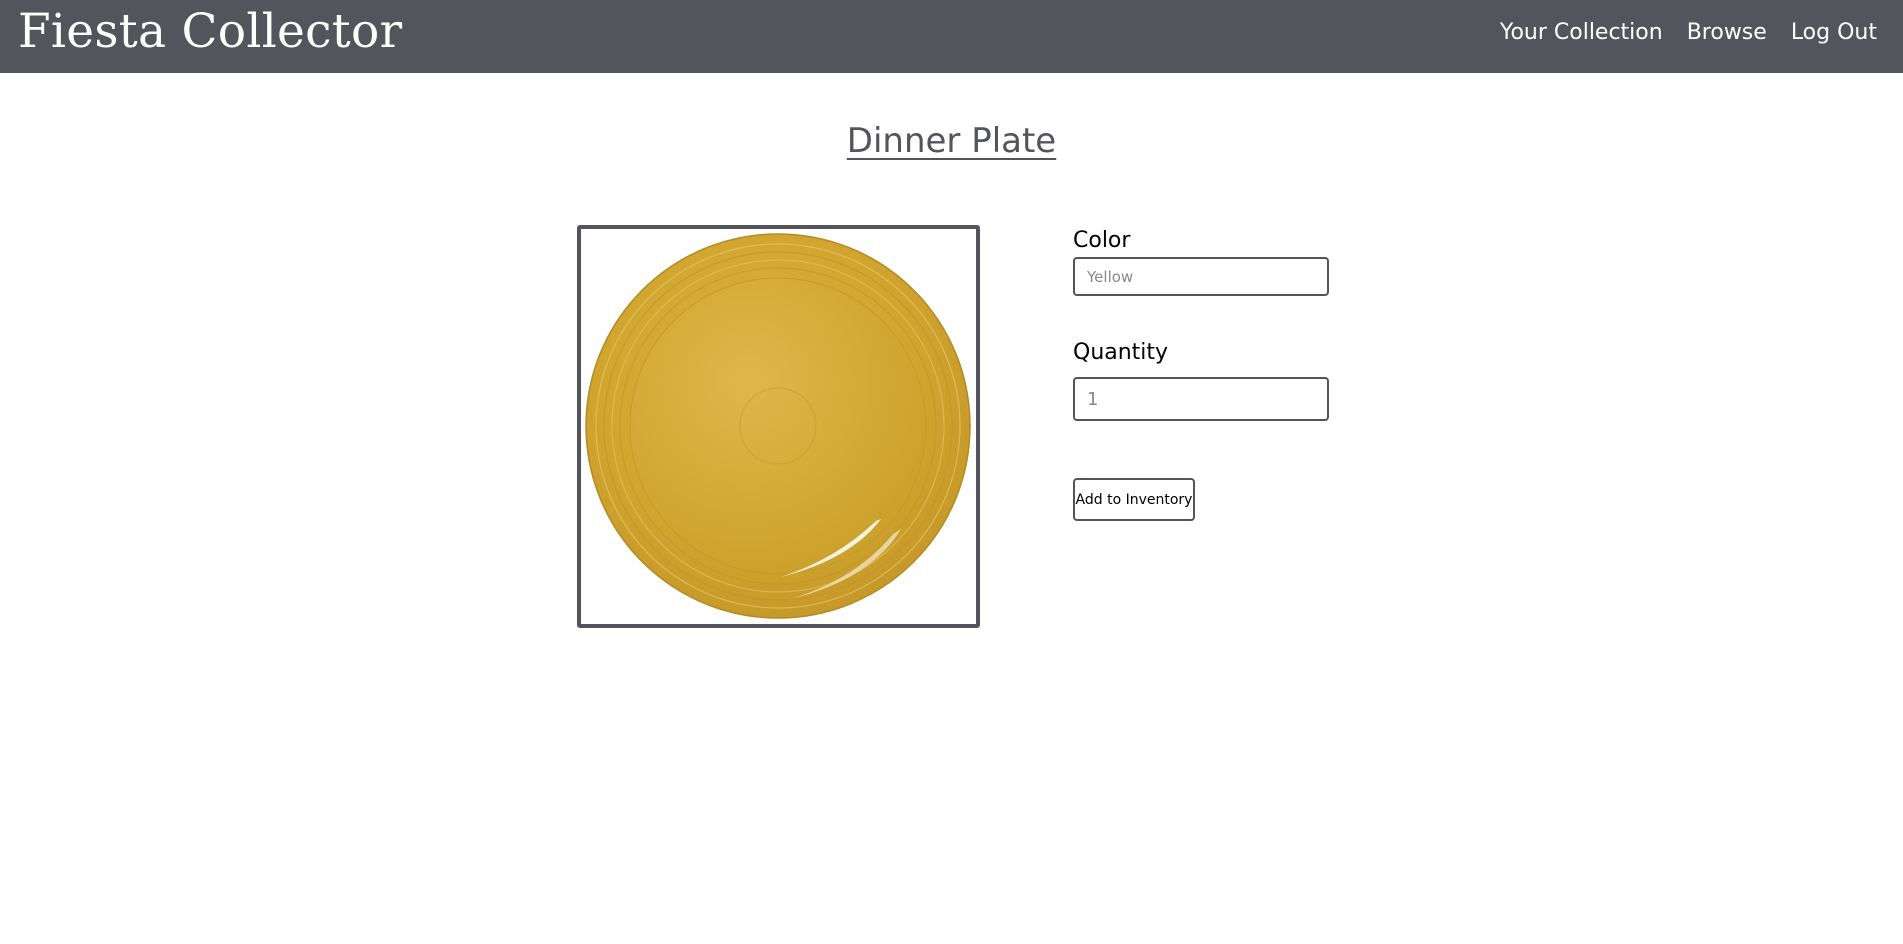 This screenshot has height=944, width=1903. Describe the element at coordinates (1727, 33) in the screenshot. I see `nav-link-browse: Browse` at that location.